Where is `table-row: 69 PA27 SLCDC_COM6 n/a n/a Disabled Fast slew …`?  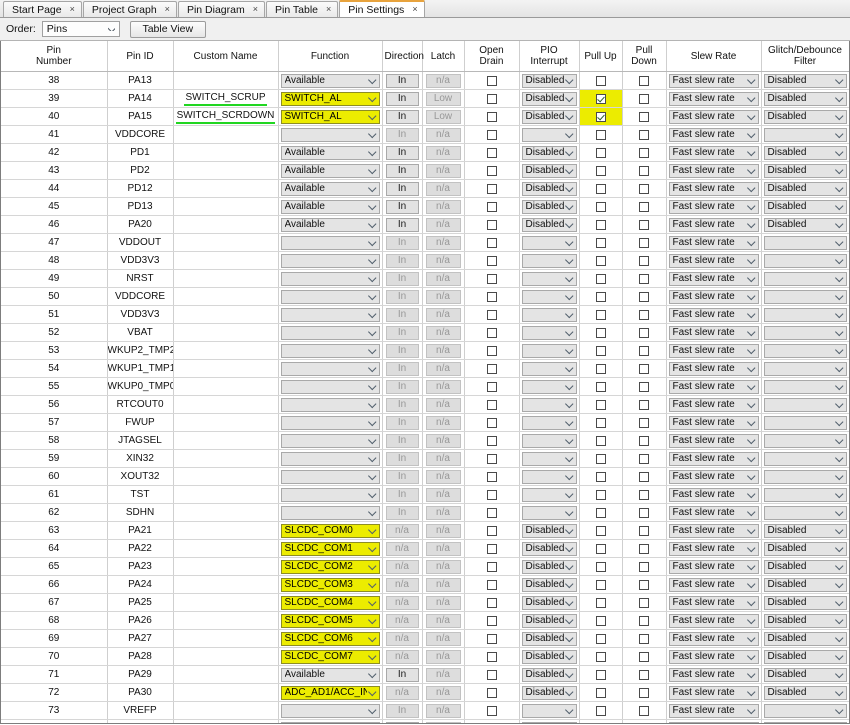 table-row: 69 PA27 SLCDC_COM6 n/a n/a Disabled Fast slew … is located at coordinates (425, 638).